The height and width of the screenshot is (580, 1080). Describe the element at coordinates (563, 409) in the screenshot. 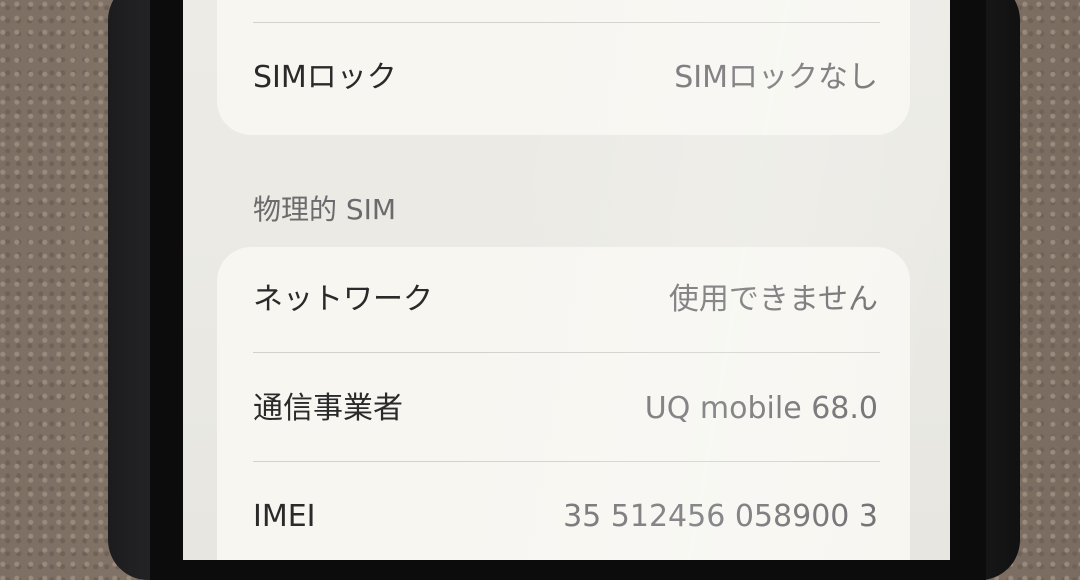

I see `row-carrier: 通信事業者 UQ mobile 68.0` at that location.